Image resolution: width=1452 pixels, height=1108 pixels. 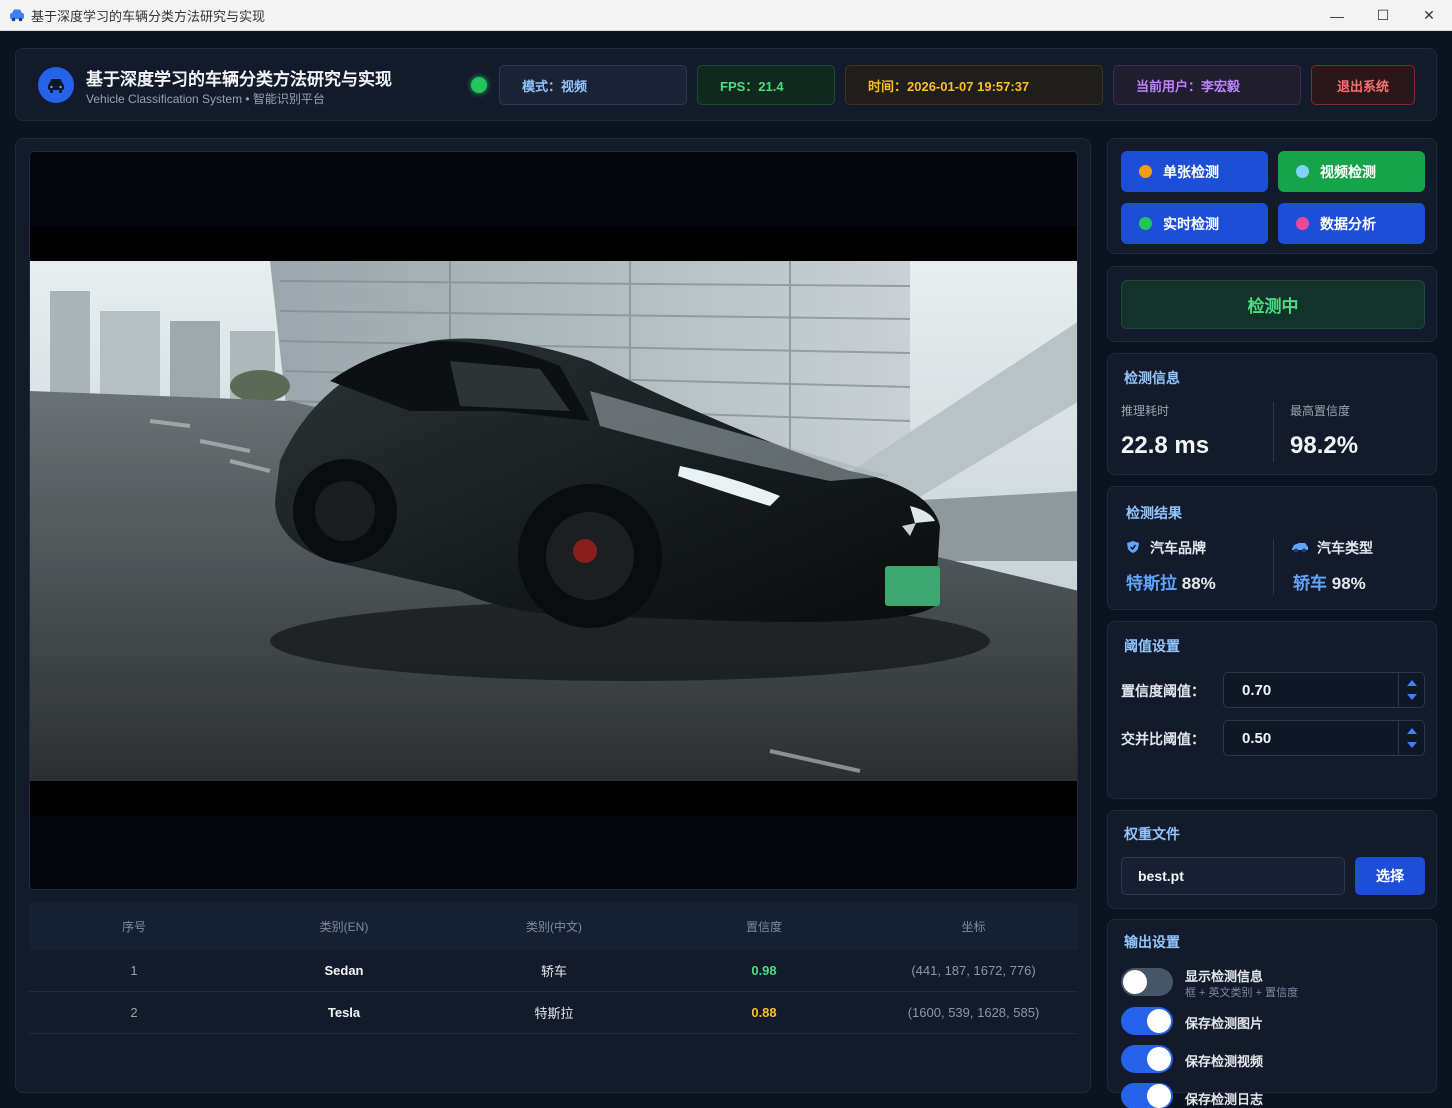 What do you see at coordinates (1152, 942) in the screenshot?
I see `card-title: 输出设置` at bounding box center [1152, 942].